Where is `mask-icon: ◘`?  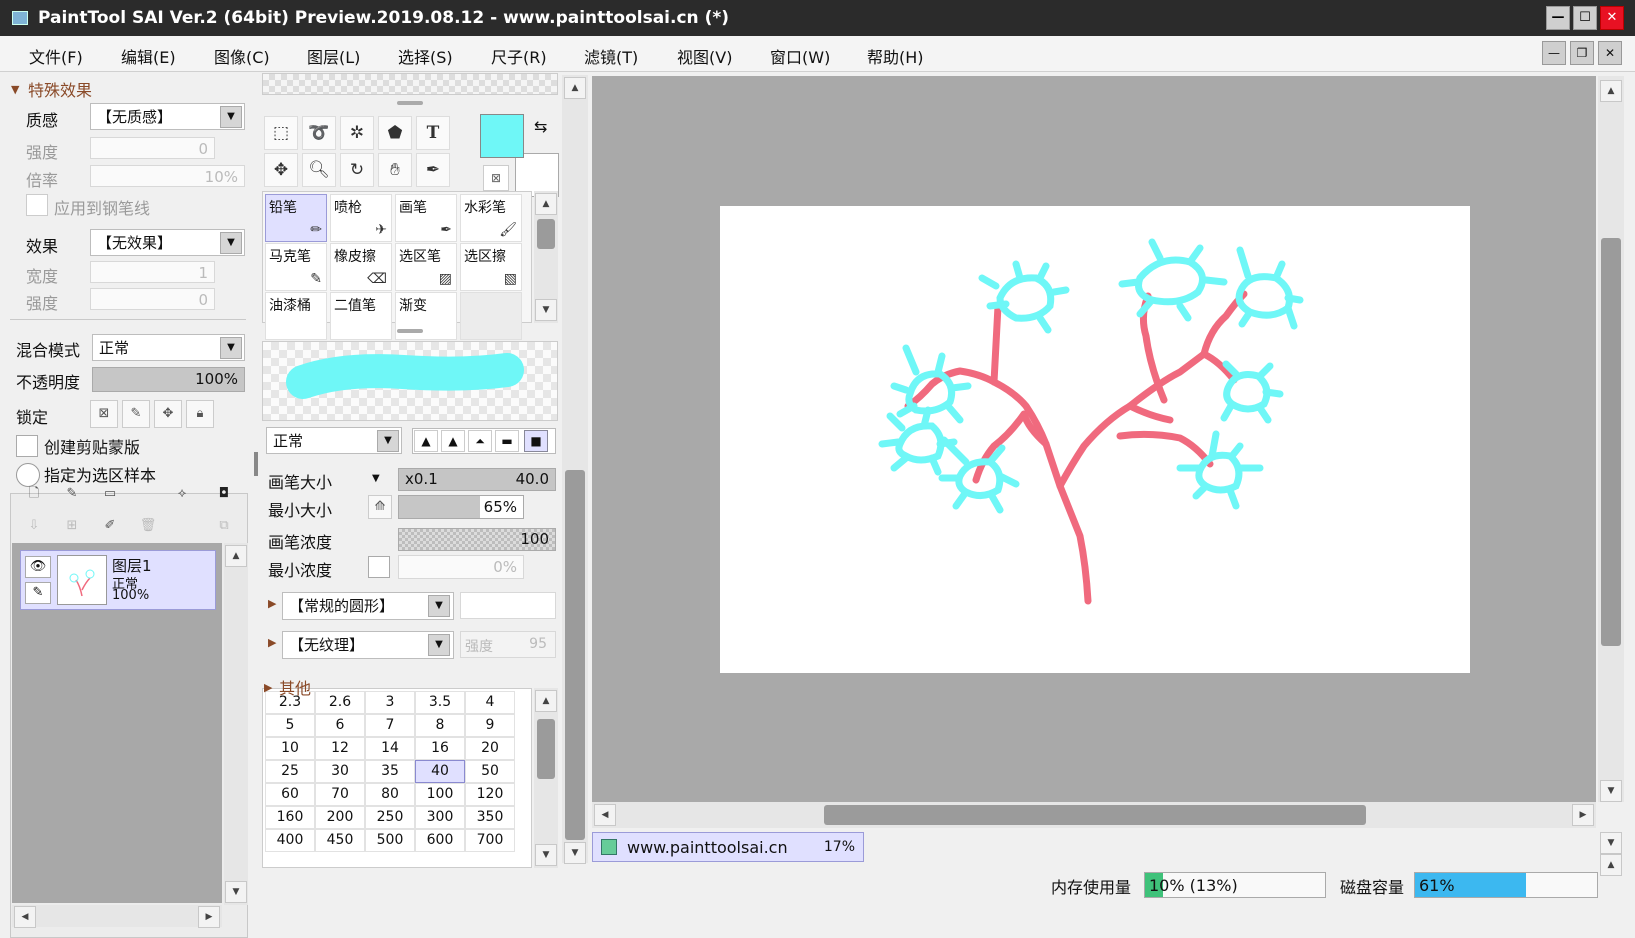
mask-icon: ◘ is located at coordinates (224, 495).